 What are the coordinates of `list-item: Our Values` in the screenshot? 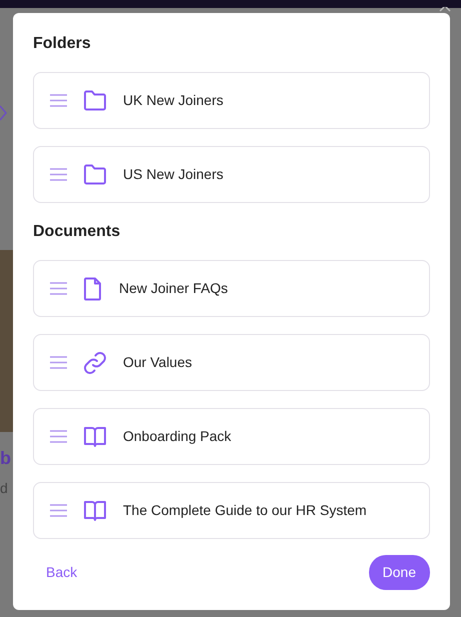 It's located at (231, 362).